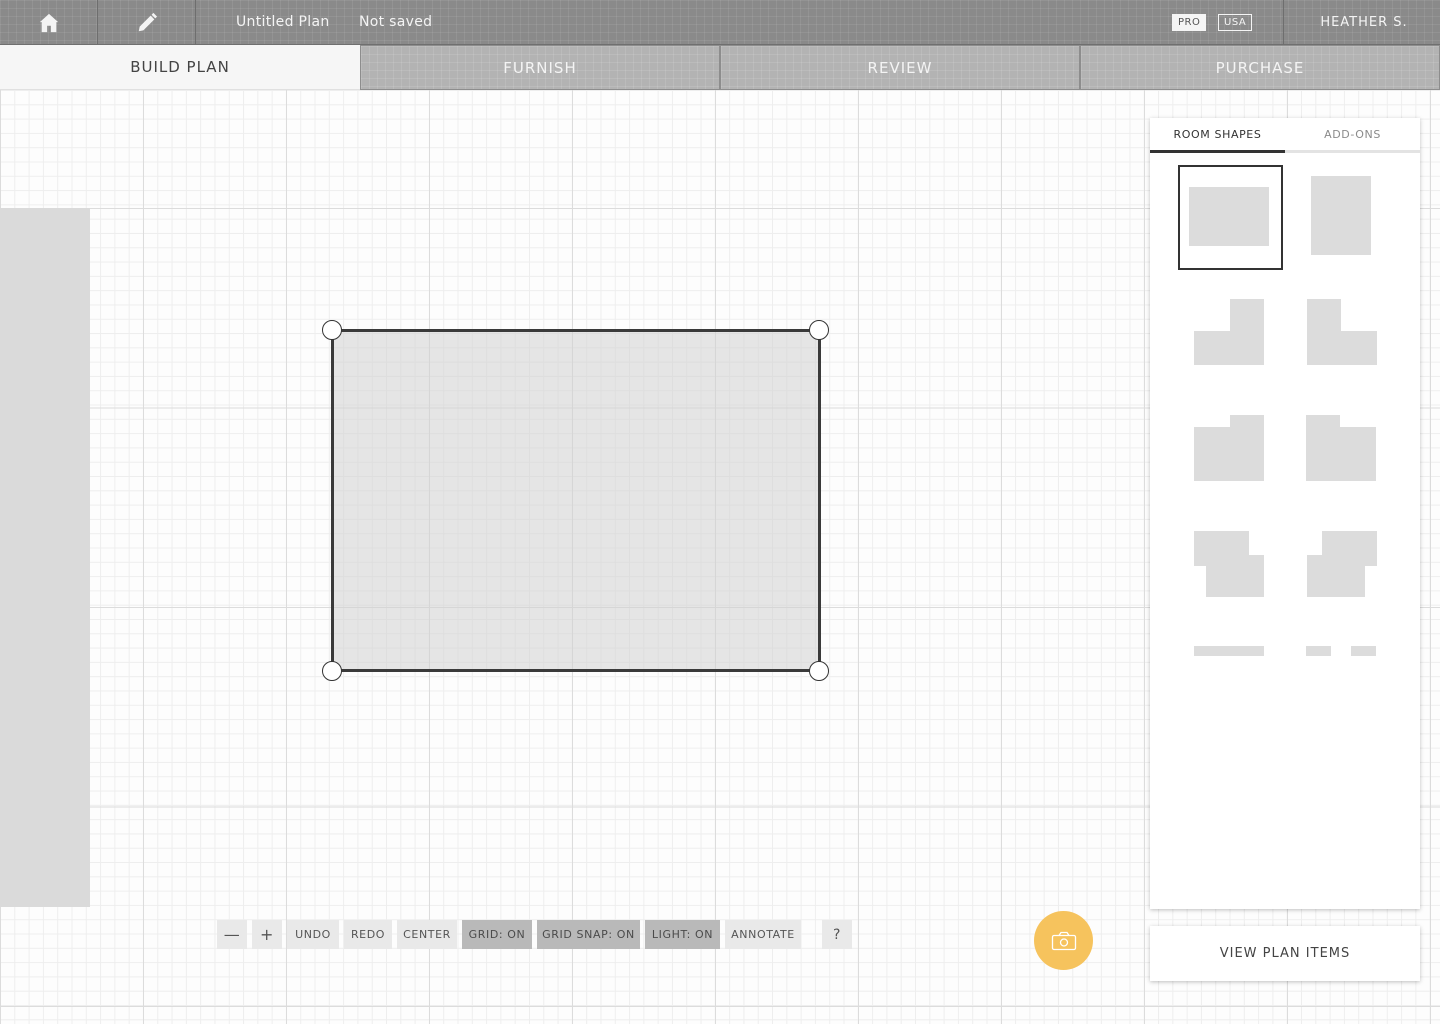  What do you see at coordinates (1343, 568) in the screenshot?
I see `shape-offset-left` at bounding box center [1343, 568].